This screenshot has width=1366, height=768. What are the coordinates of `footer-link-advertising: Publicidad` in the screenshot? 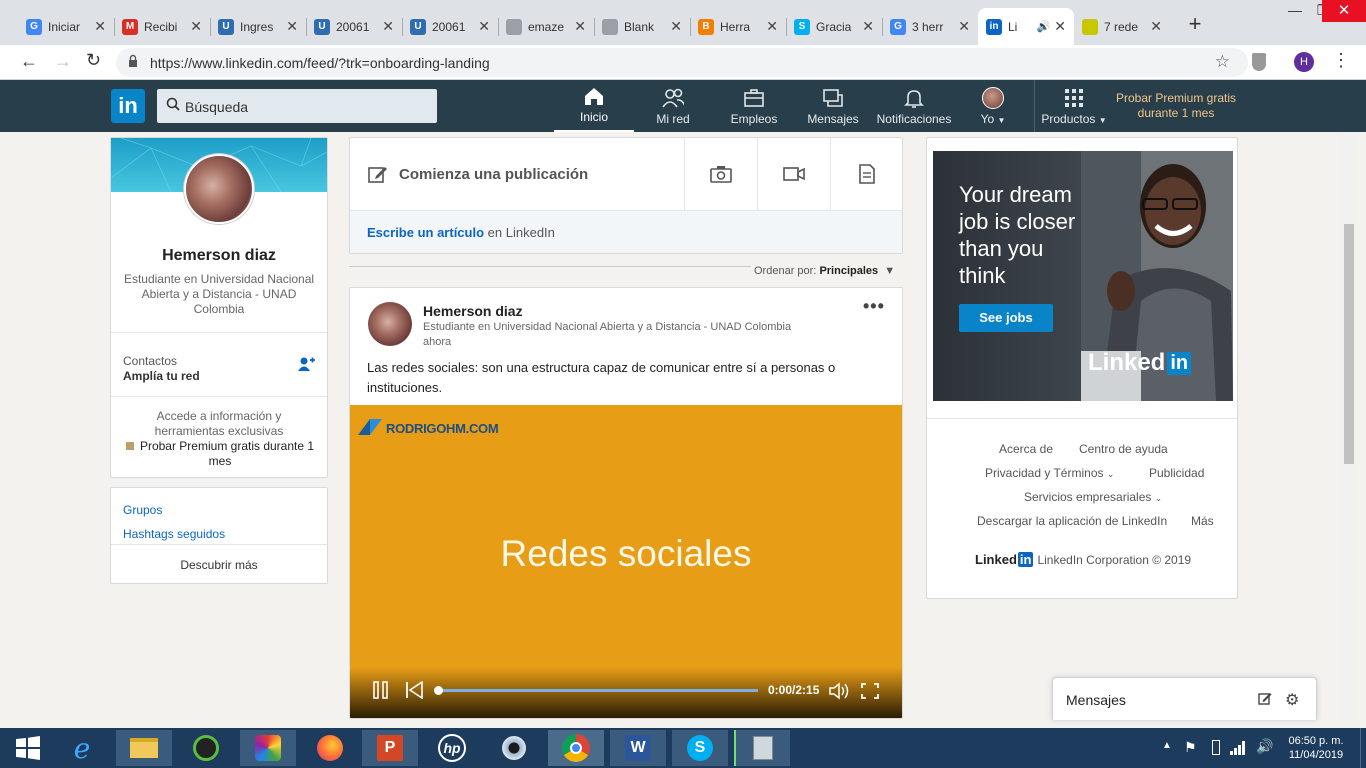 It's located at (1176, 473).